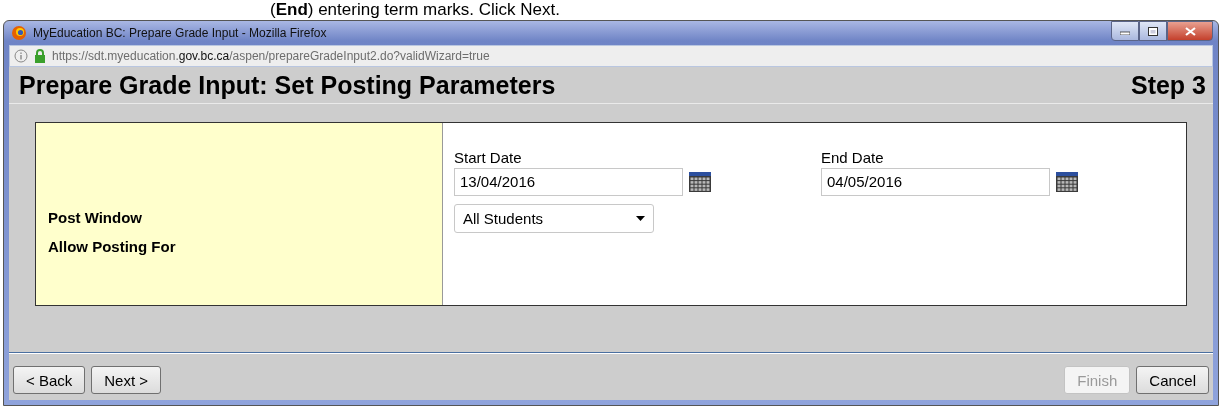  Describe the element at coordinates (1125, 31) in the screenshot. I see `minimize-button` at that location.